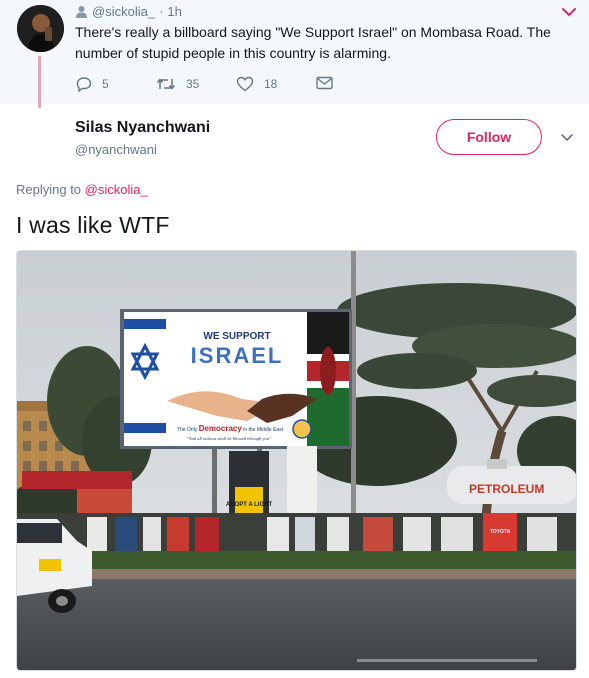 This screenshot has height=678, width=589. Describe the element at coordinates (237, 355) in the screenshot. I see `billboard-headline-2: ISRAEL` at that location.